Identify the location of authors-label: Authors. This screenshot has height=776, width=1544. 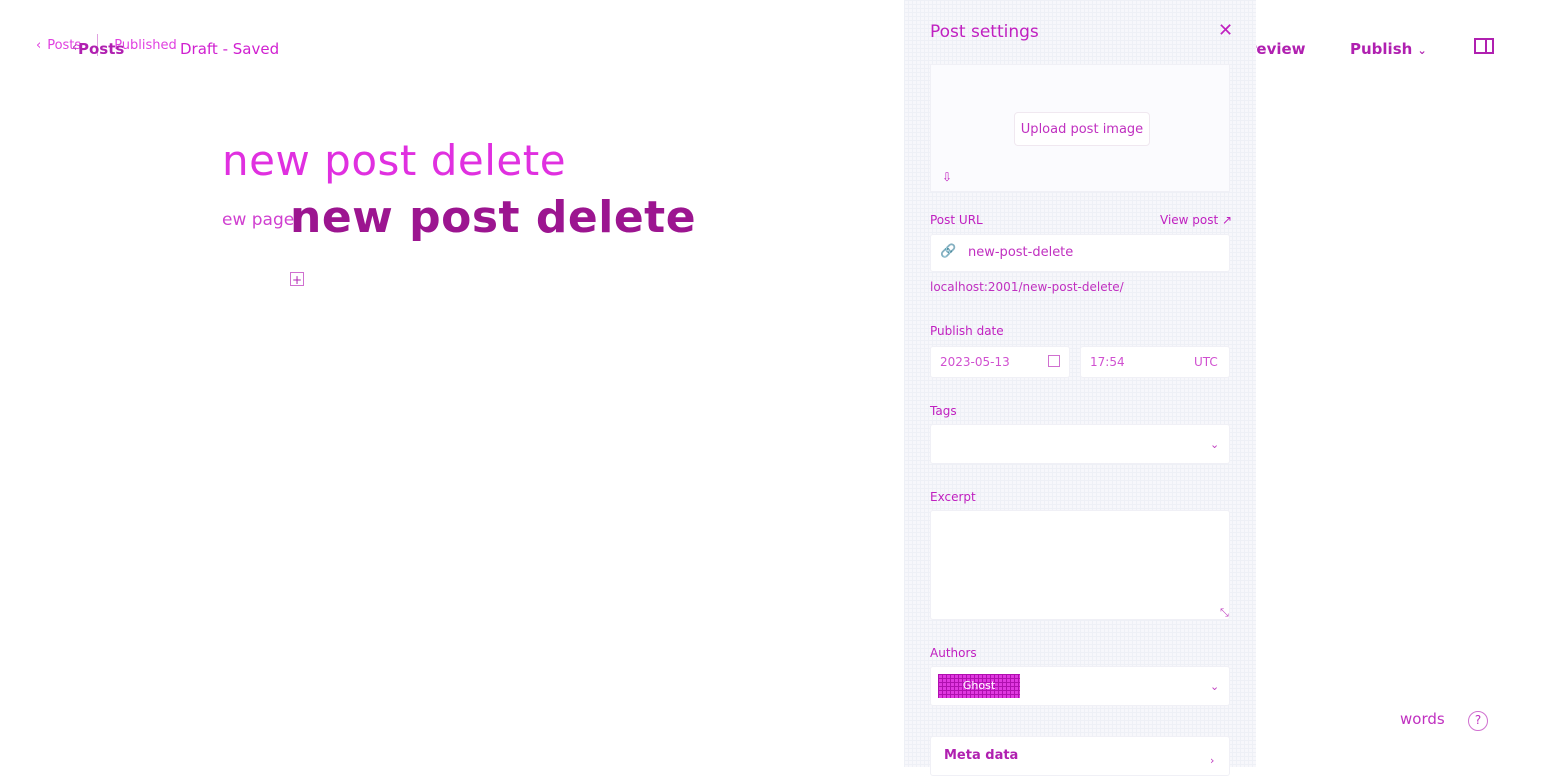
(953, 653).